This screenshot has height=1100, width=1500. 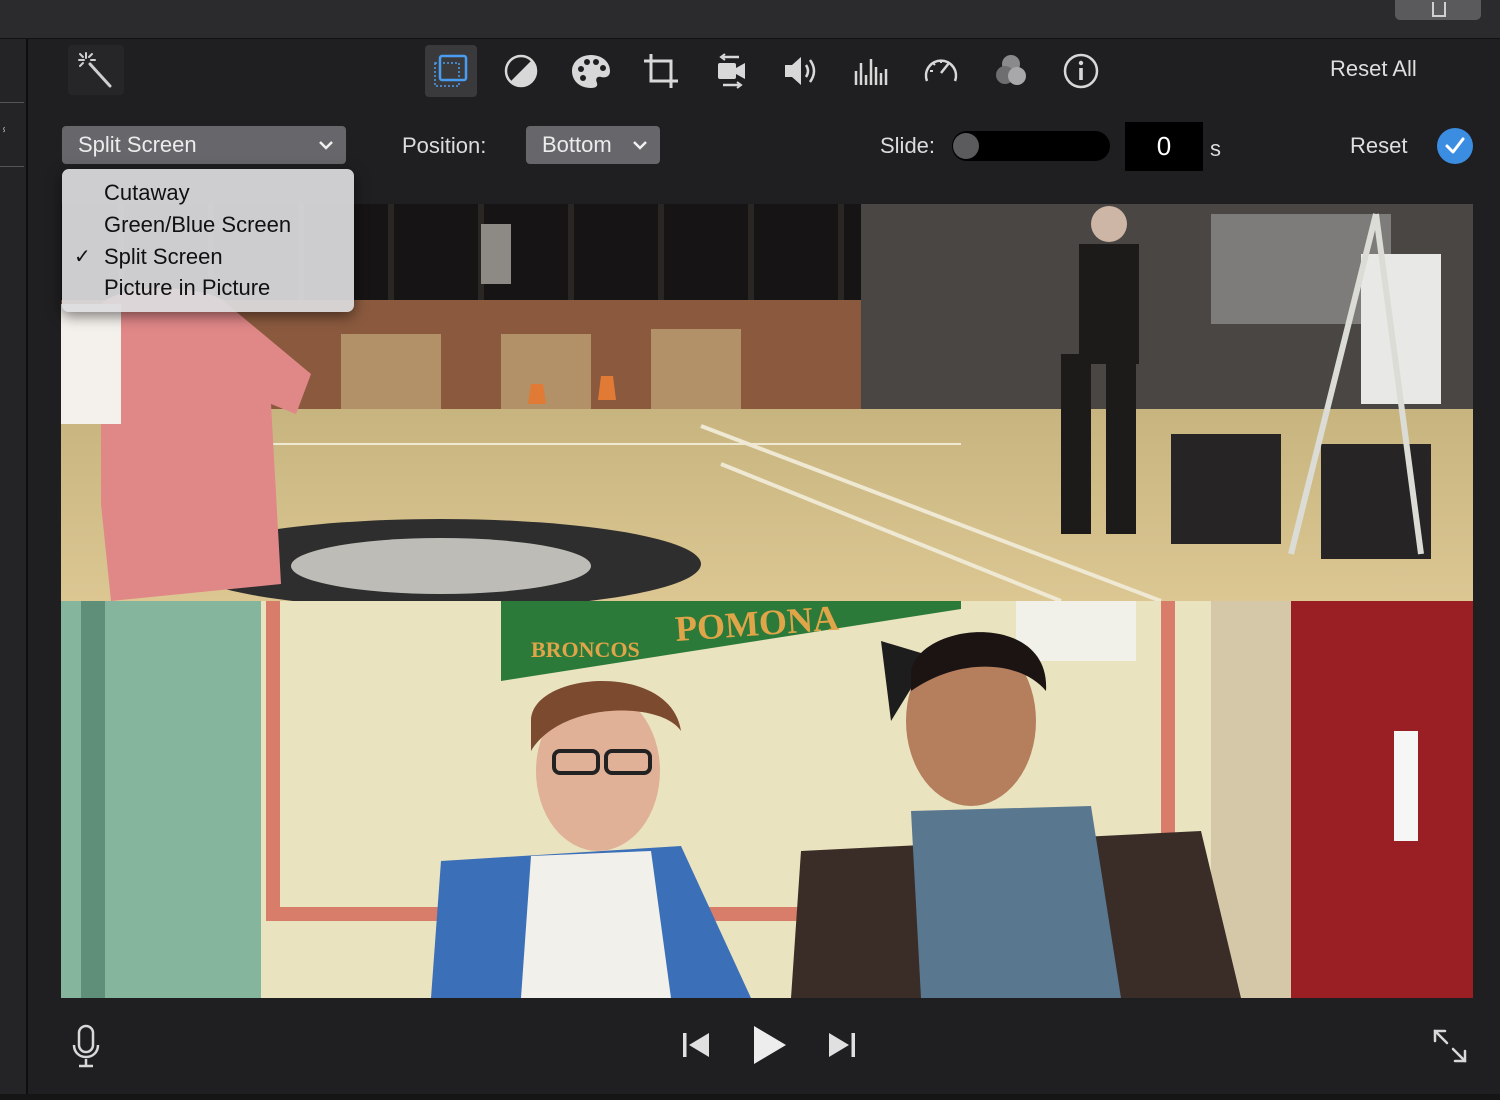 I want to click on checkmark-icon, so click(x=1455, y=145).